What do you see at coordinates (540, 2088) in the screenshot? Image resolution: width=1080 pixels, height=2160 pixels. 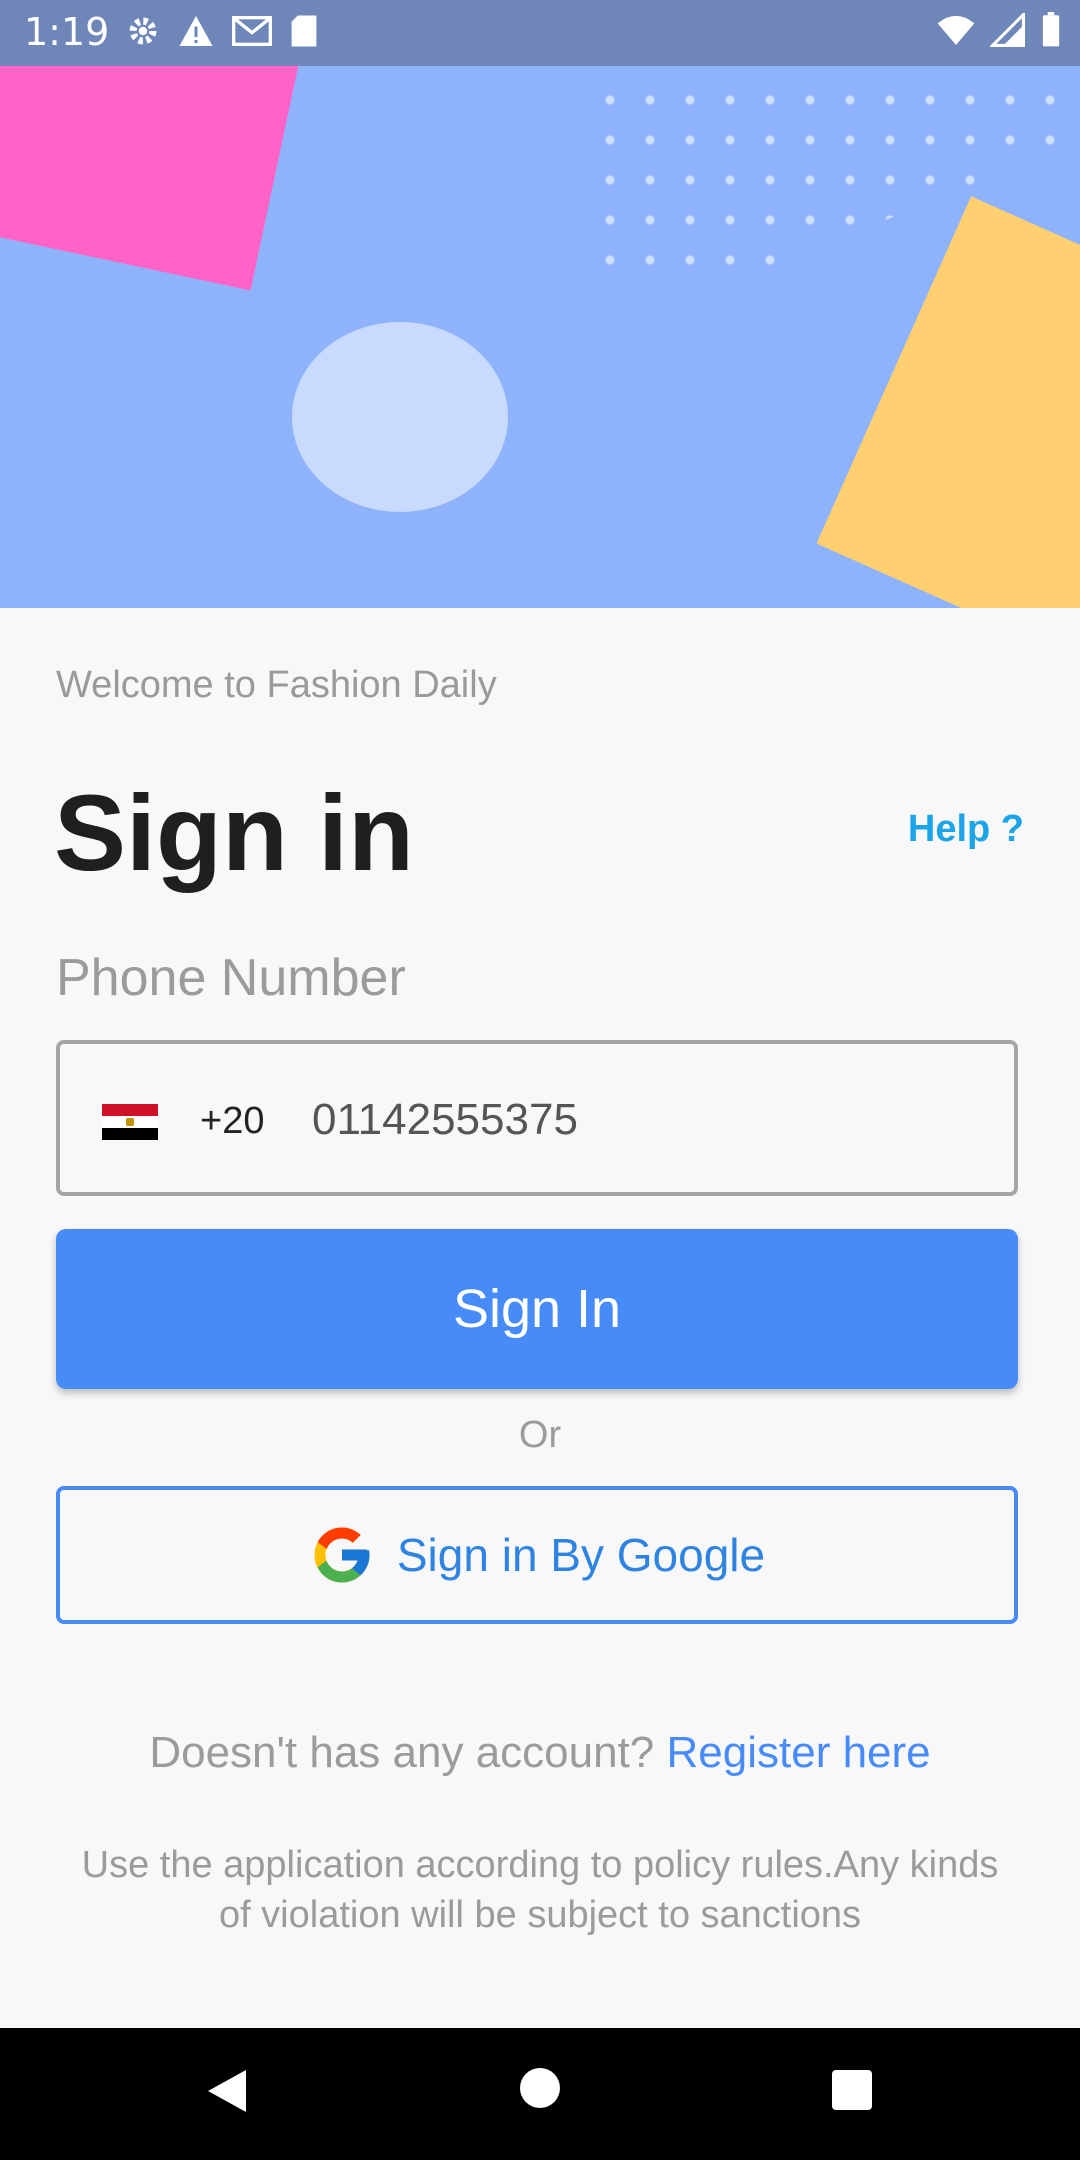 I see `home-icon` at bounding box center [540, 2088].